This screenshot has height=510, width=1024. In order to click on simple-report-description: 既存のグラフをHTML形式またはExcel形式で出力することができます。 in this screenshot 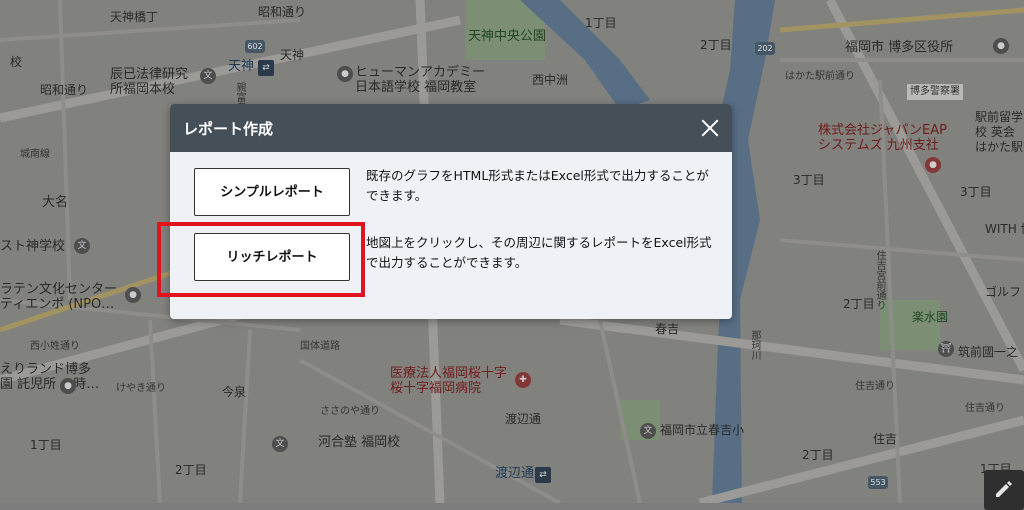, I will do `click(537, 185)`.